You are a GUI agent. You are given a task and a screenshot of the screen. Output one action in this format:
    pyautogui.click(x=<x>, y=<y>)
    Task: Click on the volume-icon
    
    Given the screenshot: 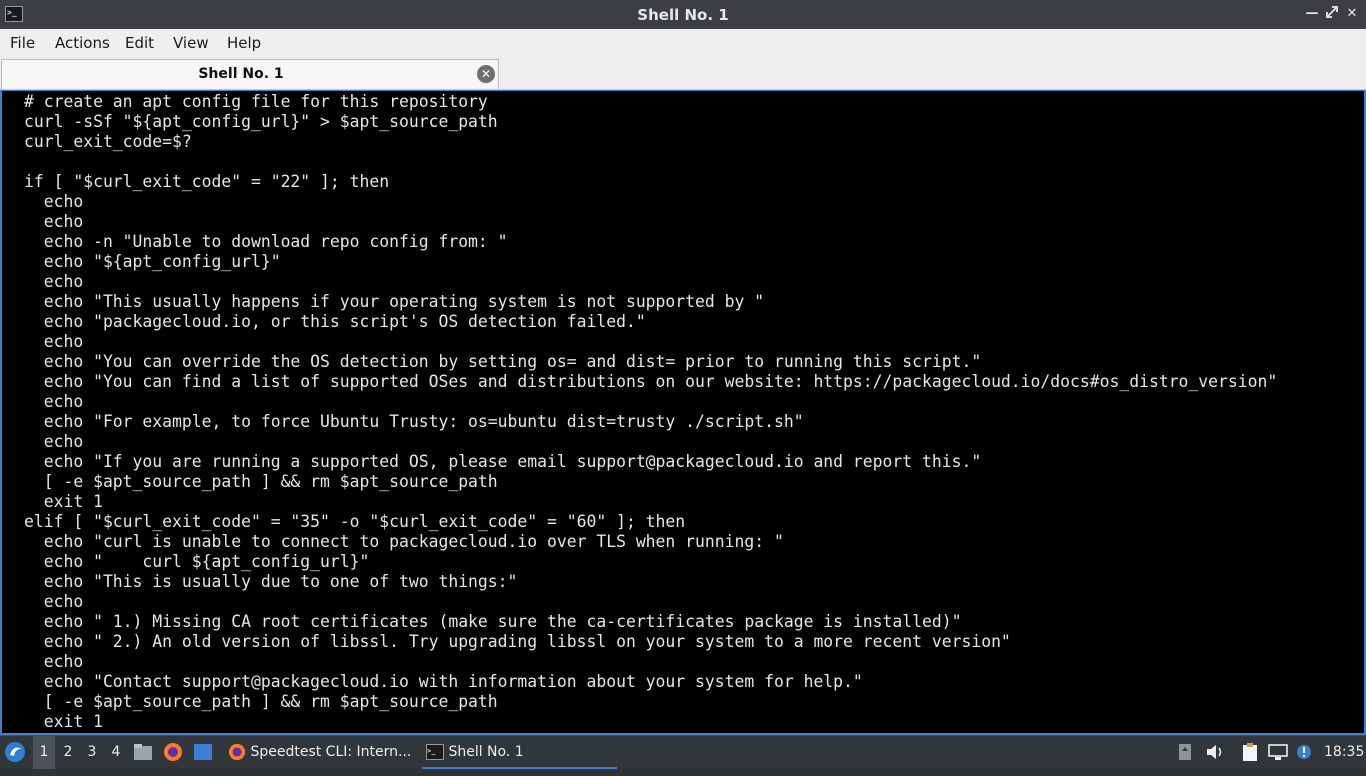 What is the action you would take?
    pyautogui.click(x=1215, y=752)
    